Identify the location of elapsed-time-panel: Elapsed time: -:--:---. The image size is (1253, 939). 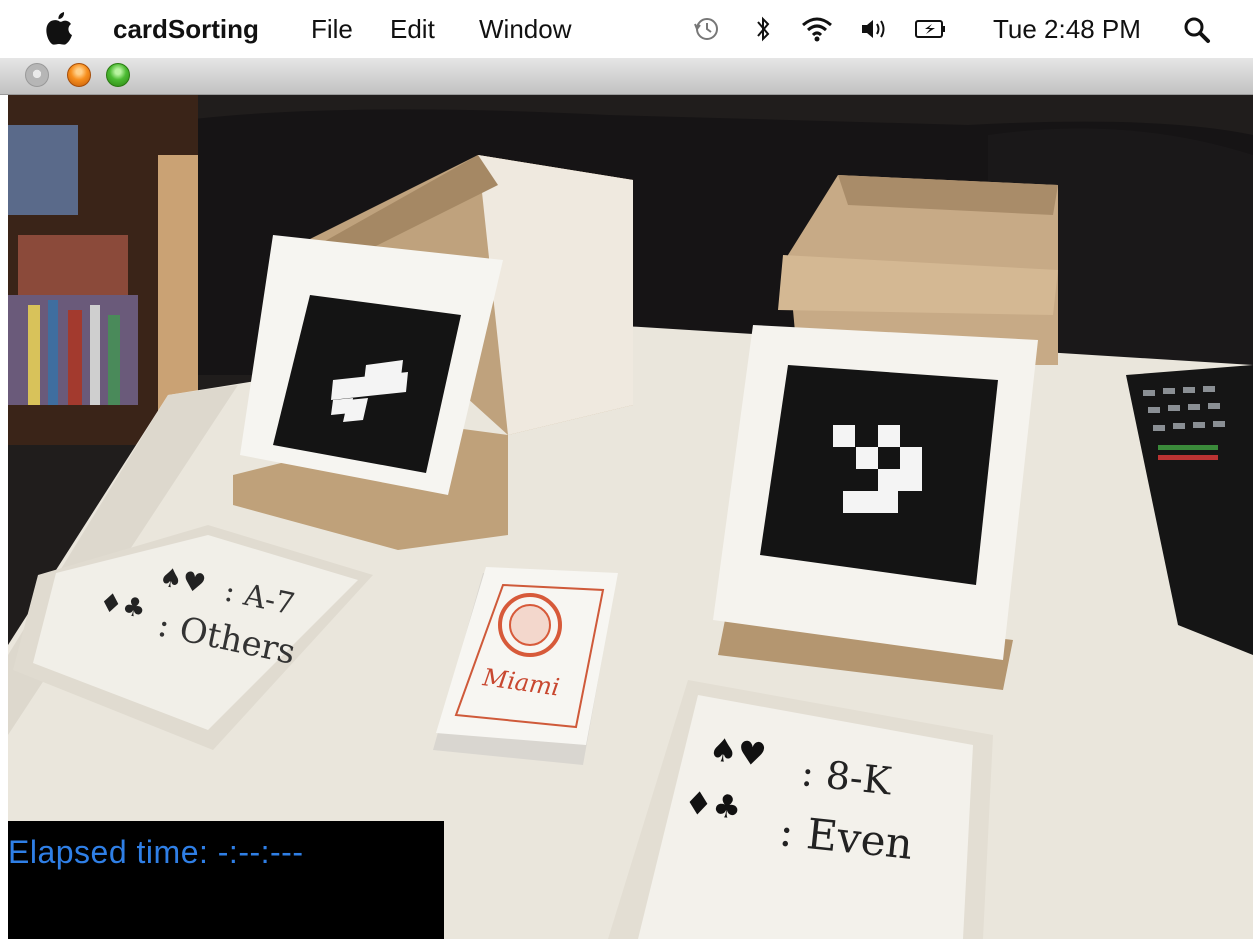
(226, 880).